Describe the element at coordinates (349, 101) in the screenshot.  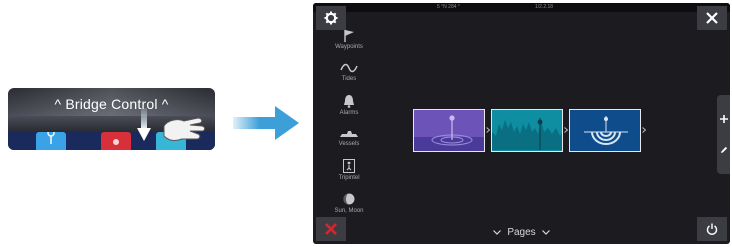
I see `bell-icon` at that location.